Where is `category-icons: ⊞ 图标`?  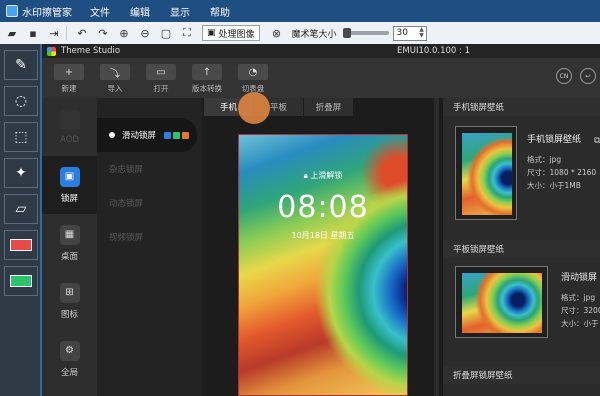 category-icons: ⊞ 图标 is located at coordinates (69, 301).